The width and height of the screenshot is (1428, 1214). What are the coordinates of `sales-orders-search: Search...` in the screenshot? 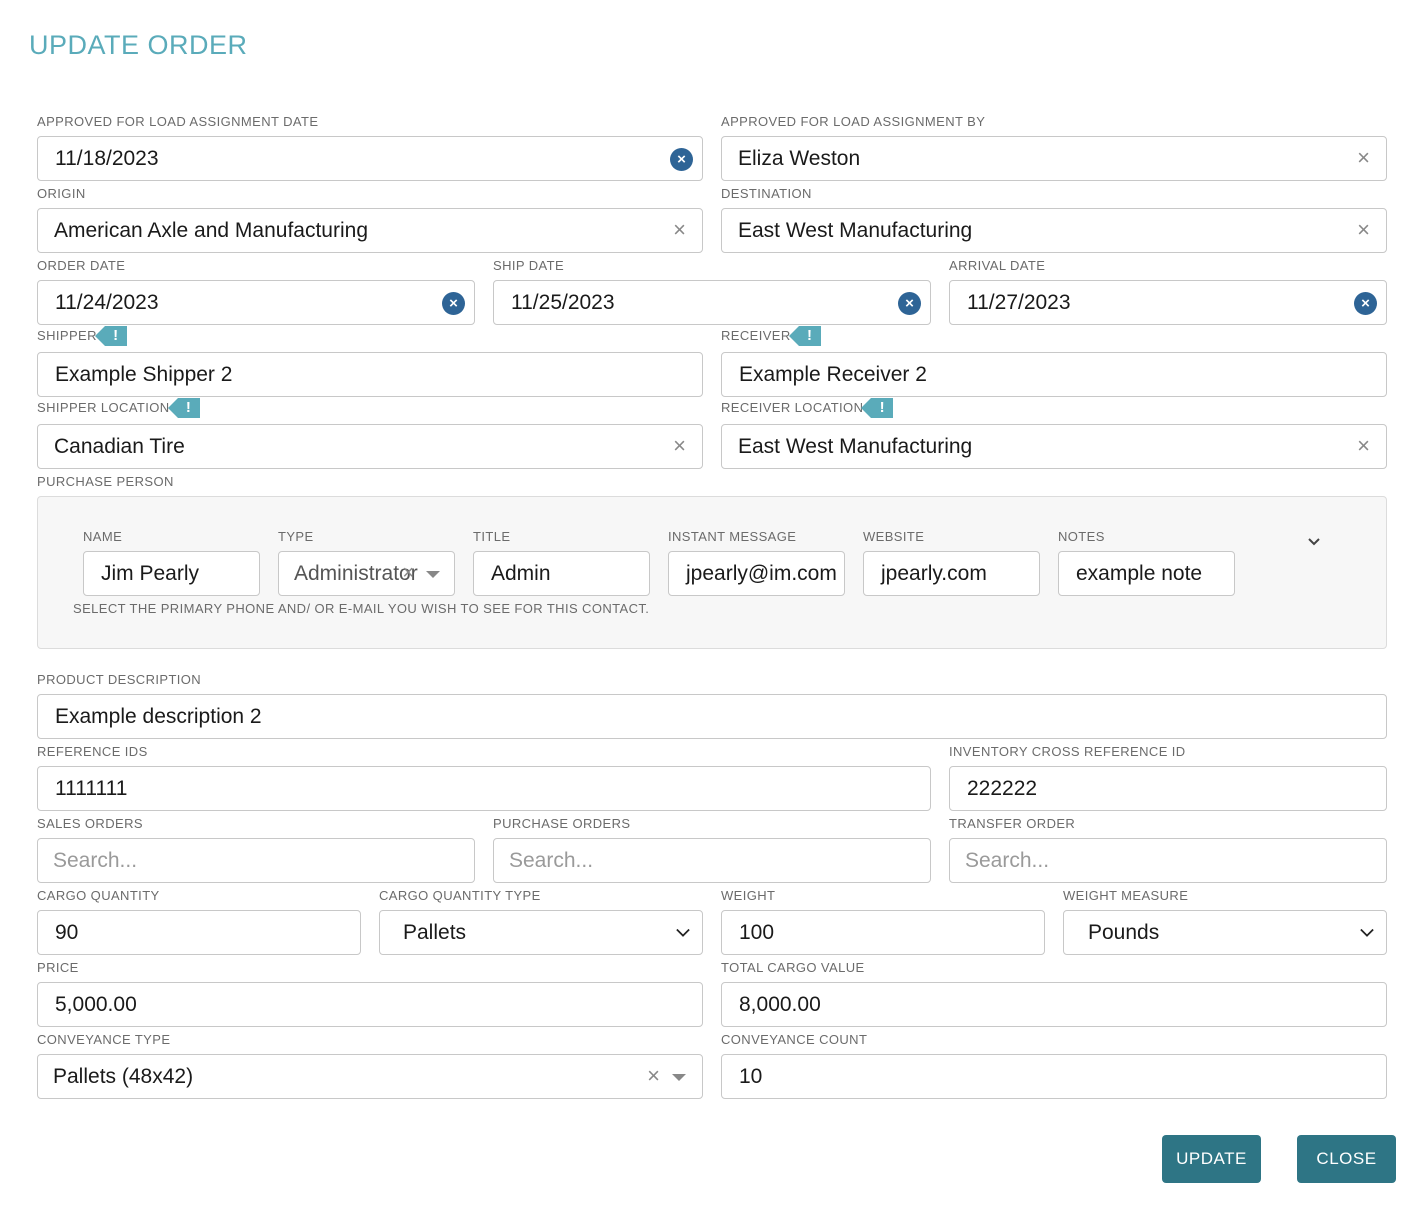 It's located at (256, 860).